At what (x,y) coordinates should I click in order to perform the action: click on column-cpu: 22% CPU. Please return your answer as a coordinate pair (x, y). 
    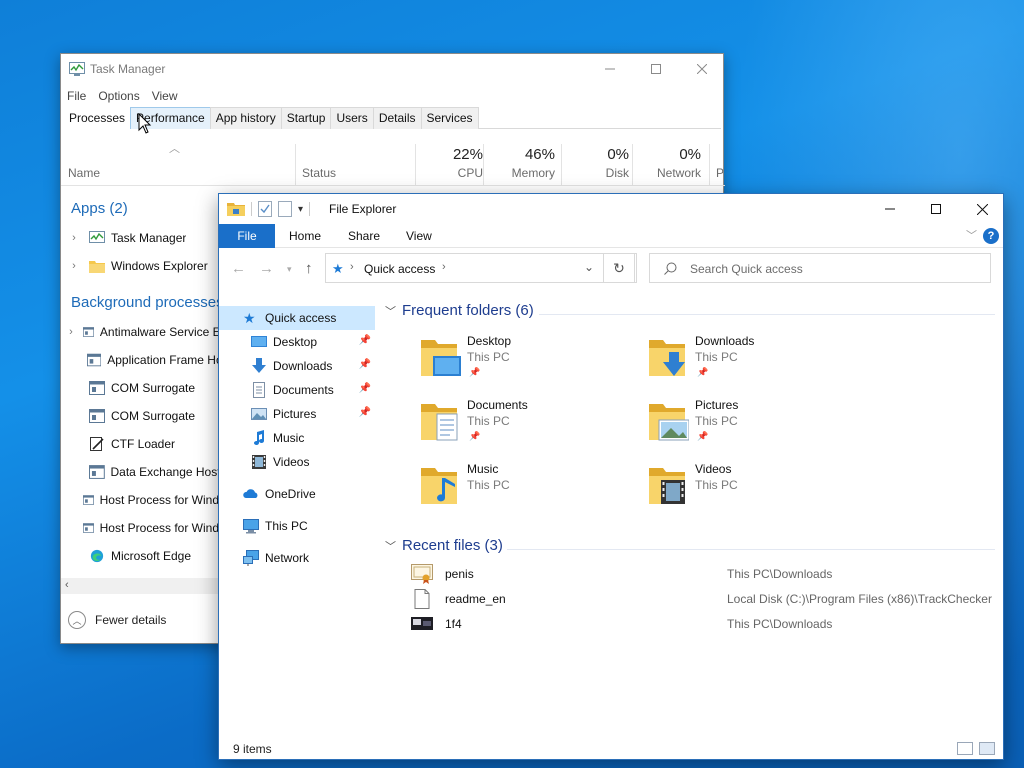
    Looking at the image, I should click on (453, 163).